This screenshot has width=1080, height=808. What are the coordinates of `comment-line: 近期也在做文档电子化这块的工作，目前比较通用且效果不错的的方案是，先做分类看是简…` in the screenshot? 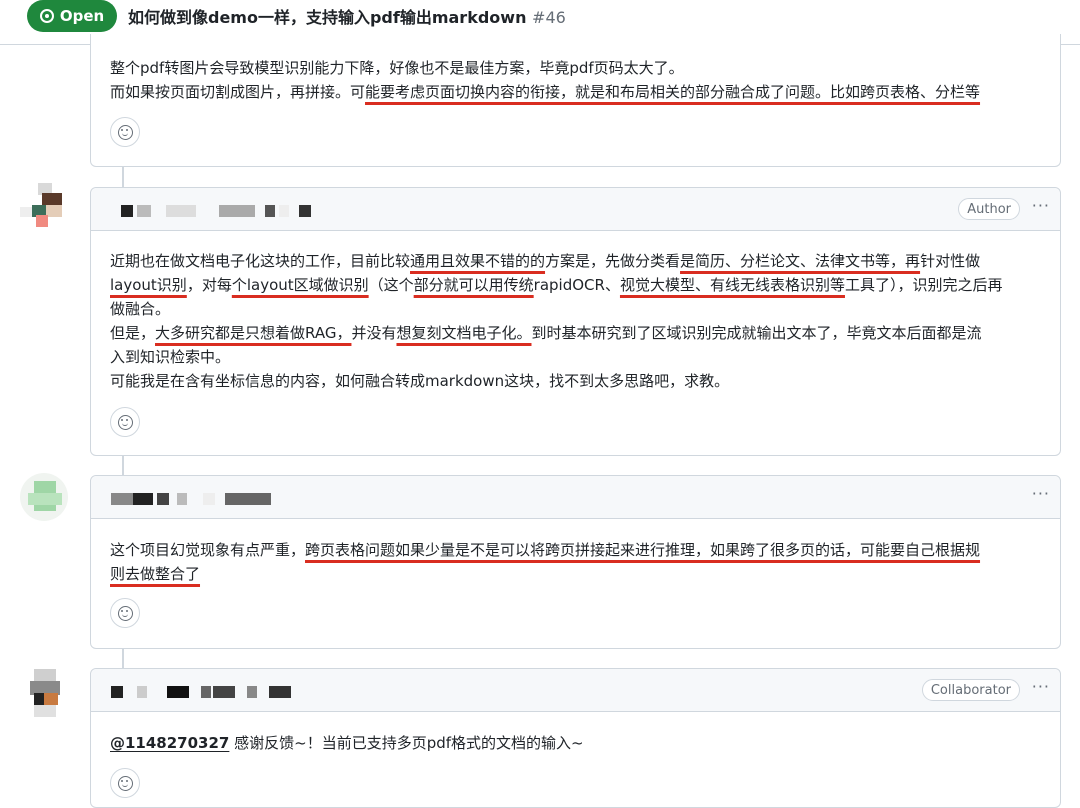 It's located at (545, 261).